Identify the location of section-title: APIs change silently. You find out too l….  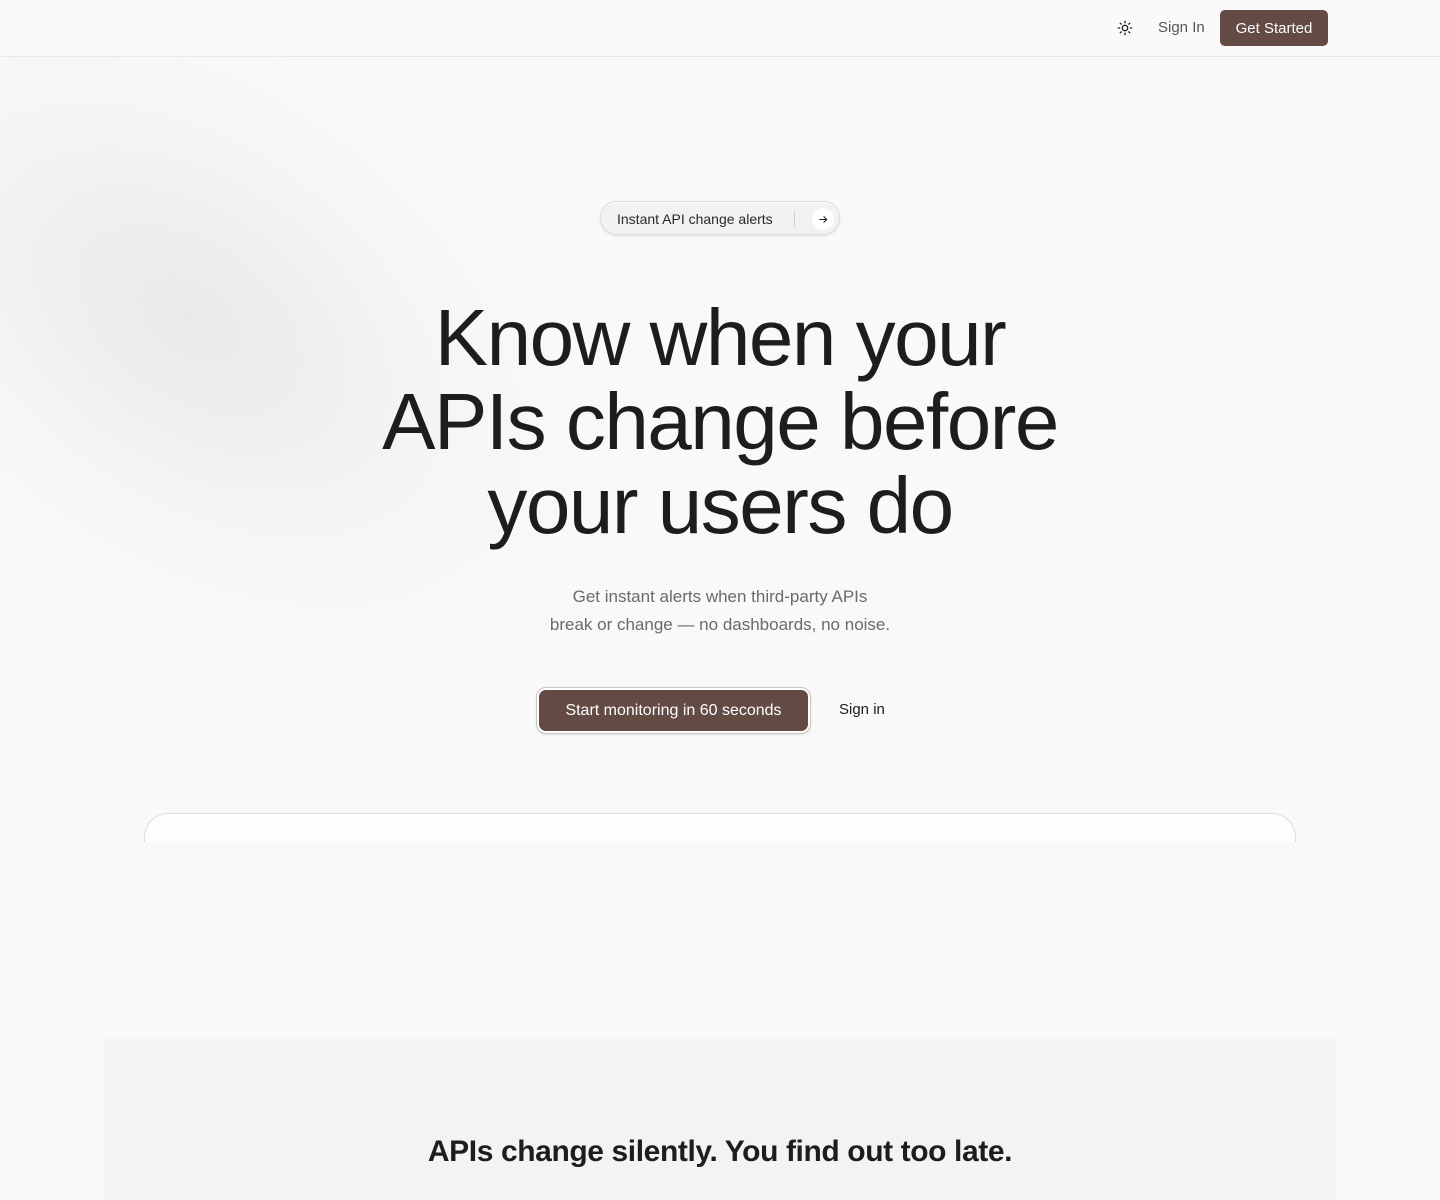
(720, 1151).